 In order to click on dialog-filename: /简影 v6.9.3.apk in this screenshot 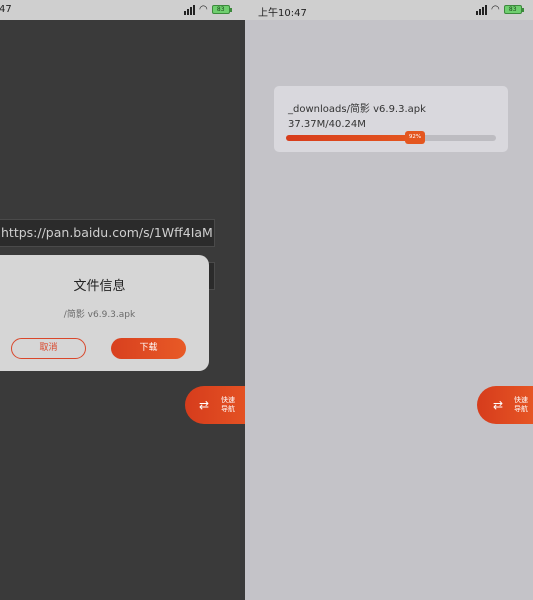, I will do `click(99, 315)`.